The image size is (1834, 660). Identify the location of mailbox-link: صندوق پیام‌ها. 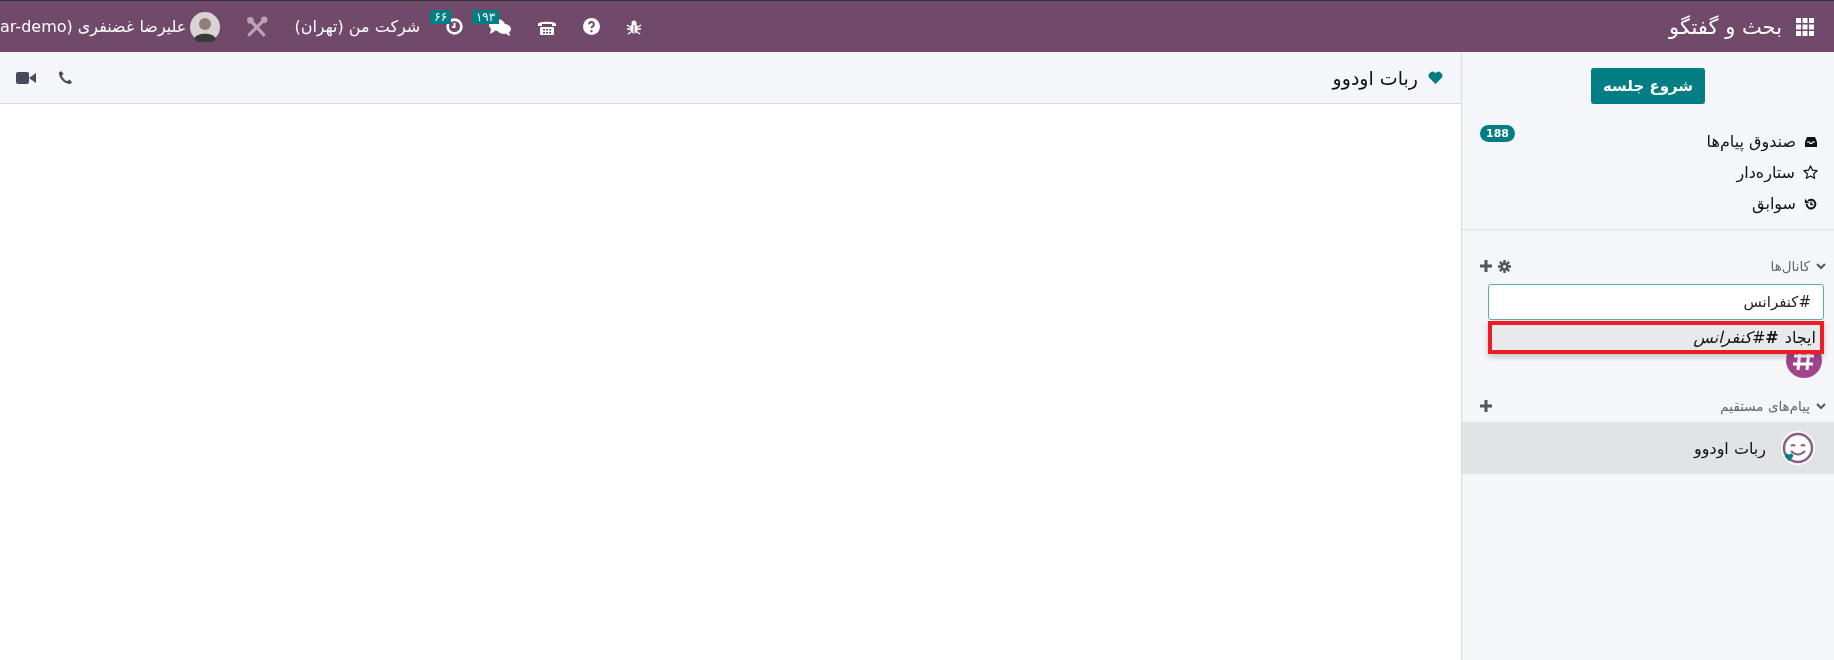
(1751, 141).